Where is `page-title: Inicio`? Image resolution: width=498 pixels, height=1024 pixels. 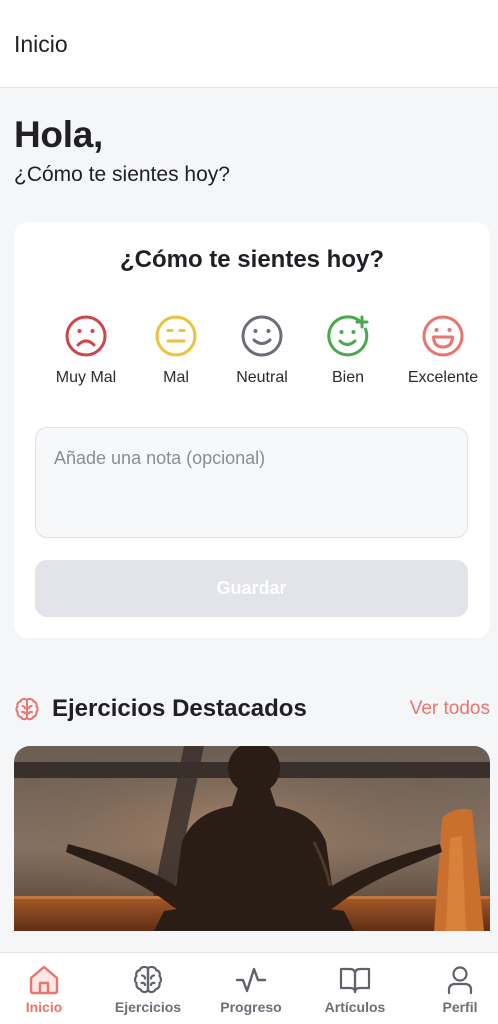
page-title: Inicio is located at coordinates (41, 44).